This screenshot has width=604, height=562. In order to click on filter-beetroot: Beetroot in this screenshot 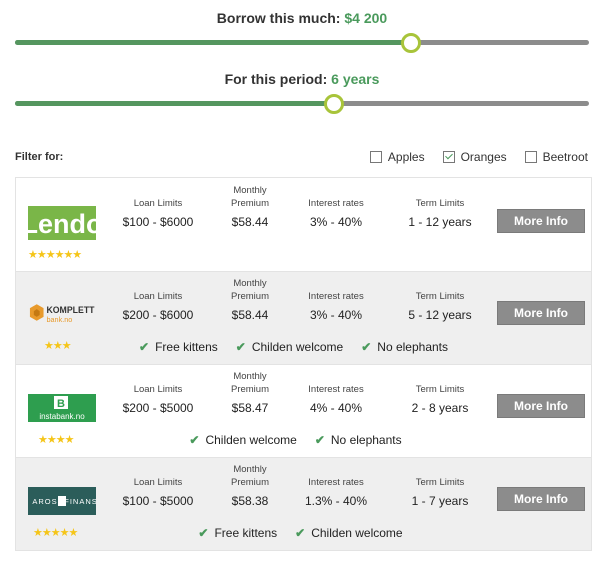, I will do `click(556, 157)`.